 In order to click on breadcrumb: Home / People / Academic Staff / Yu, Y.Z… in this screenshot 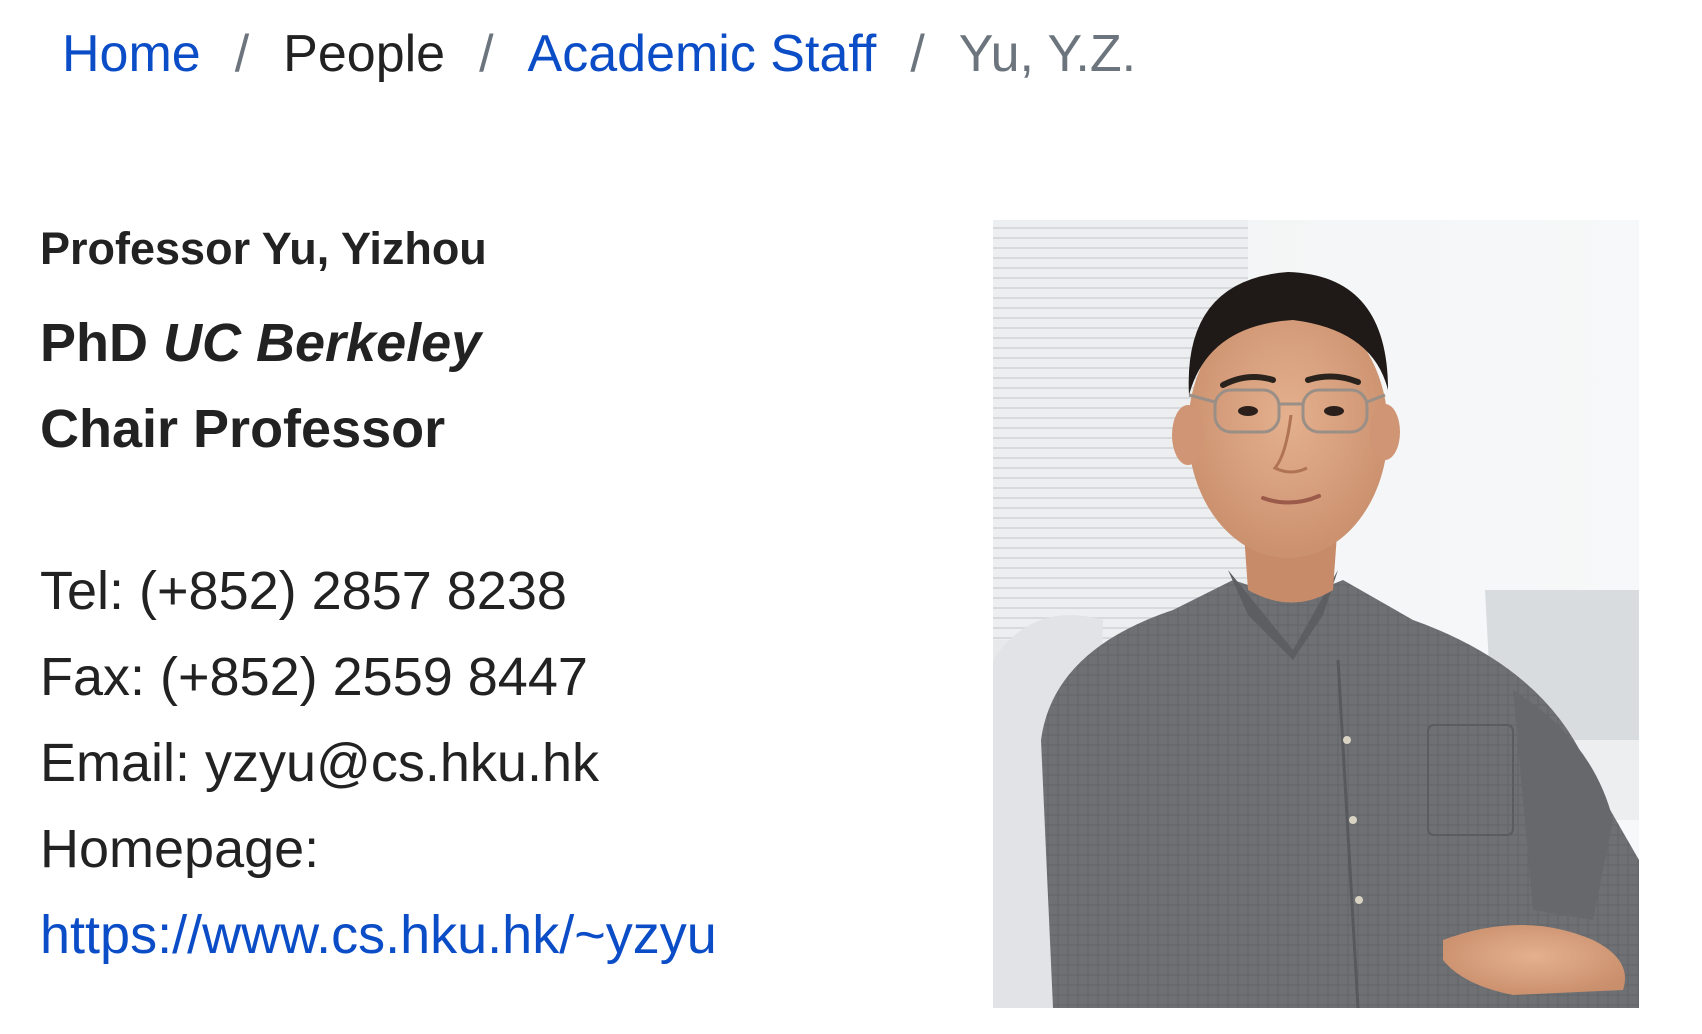, I will do `click(599, 54)`.